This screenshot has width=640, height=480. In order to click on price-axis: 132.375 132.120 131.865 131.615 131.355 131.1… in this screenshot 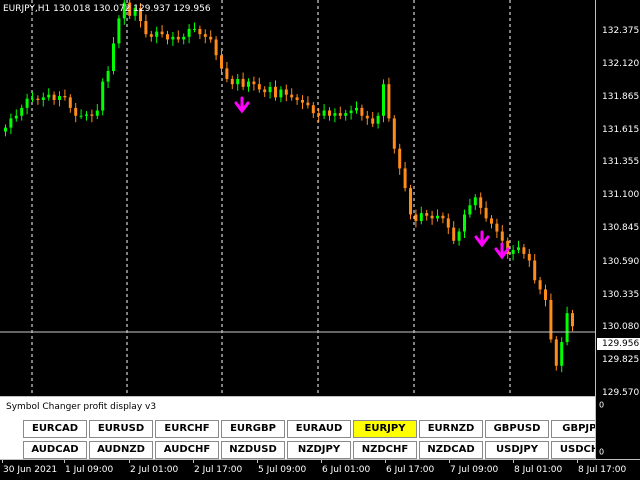, I will do `click(617, 199)`.